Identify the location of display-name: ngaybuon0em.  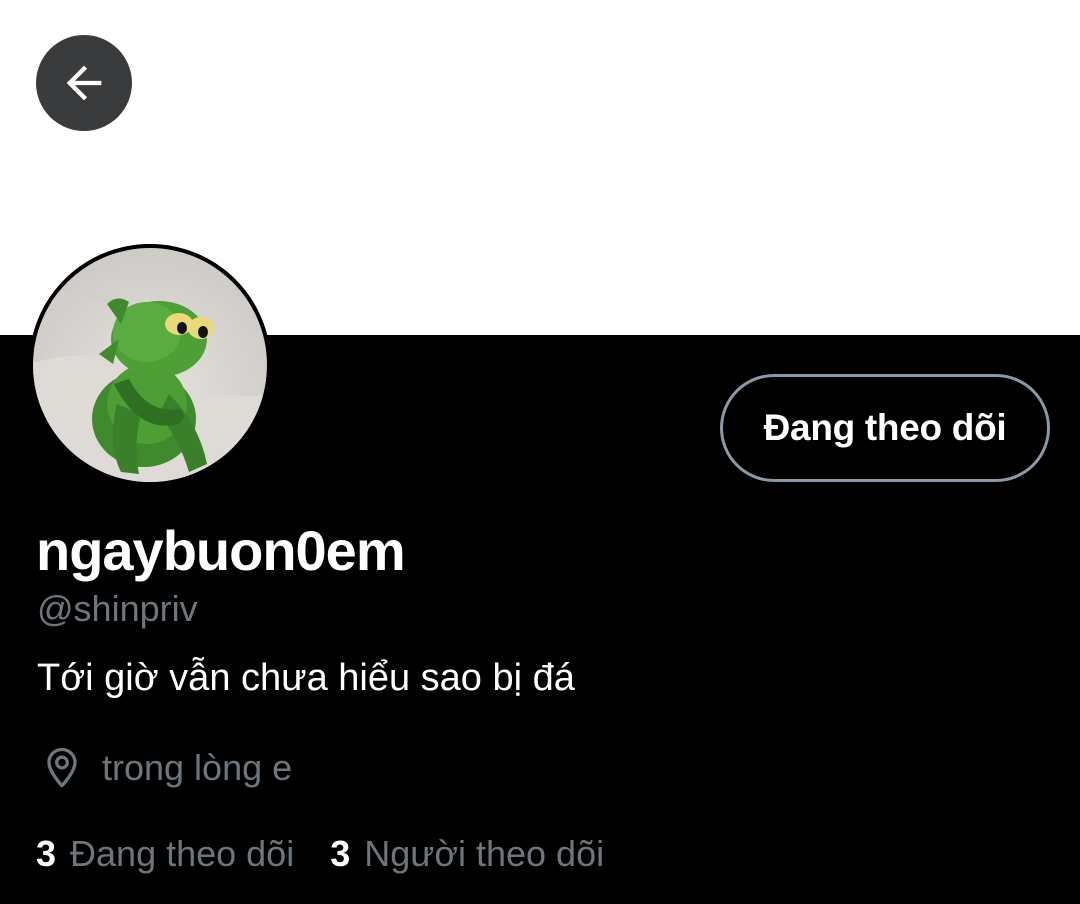
(221, 550).